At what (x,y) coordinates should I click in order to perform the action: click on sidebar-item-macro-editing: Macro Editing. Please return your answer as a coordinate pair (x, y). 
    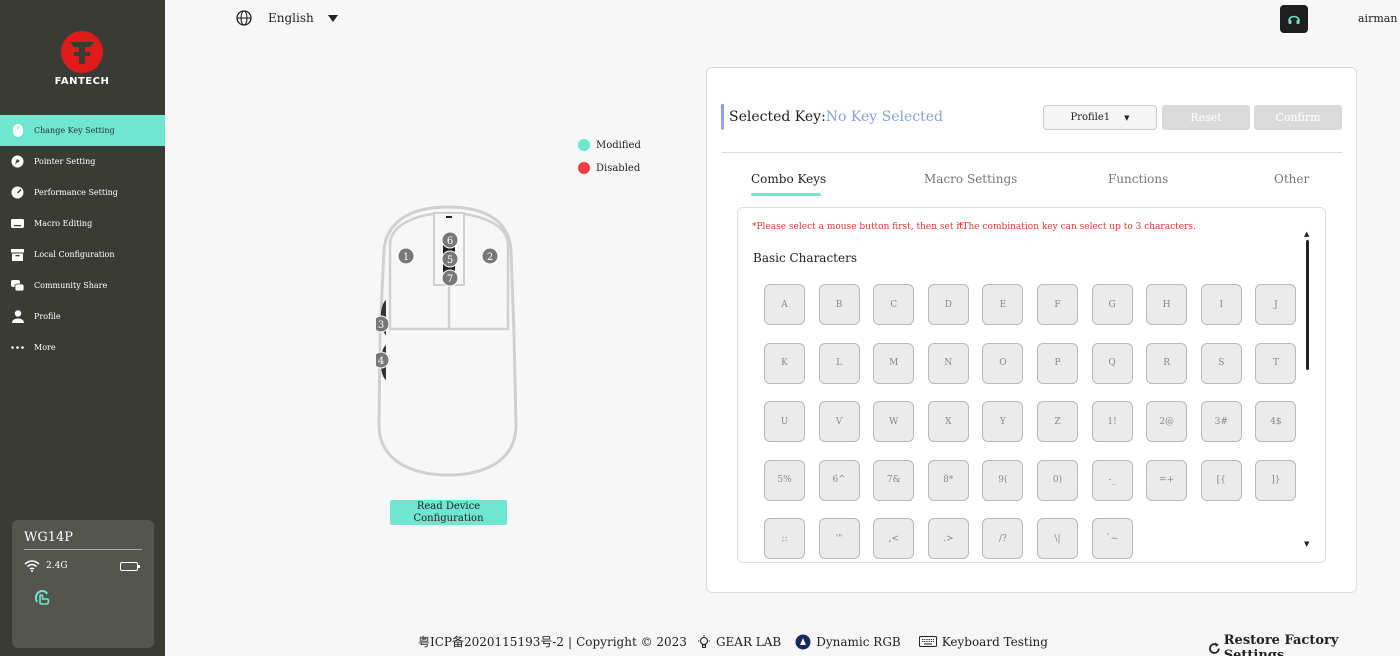
    Looking at the image, I should click on (82, 223).